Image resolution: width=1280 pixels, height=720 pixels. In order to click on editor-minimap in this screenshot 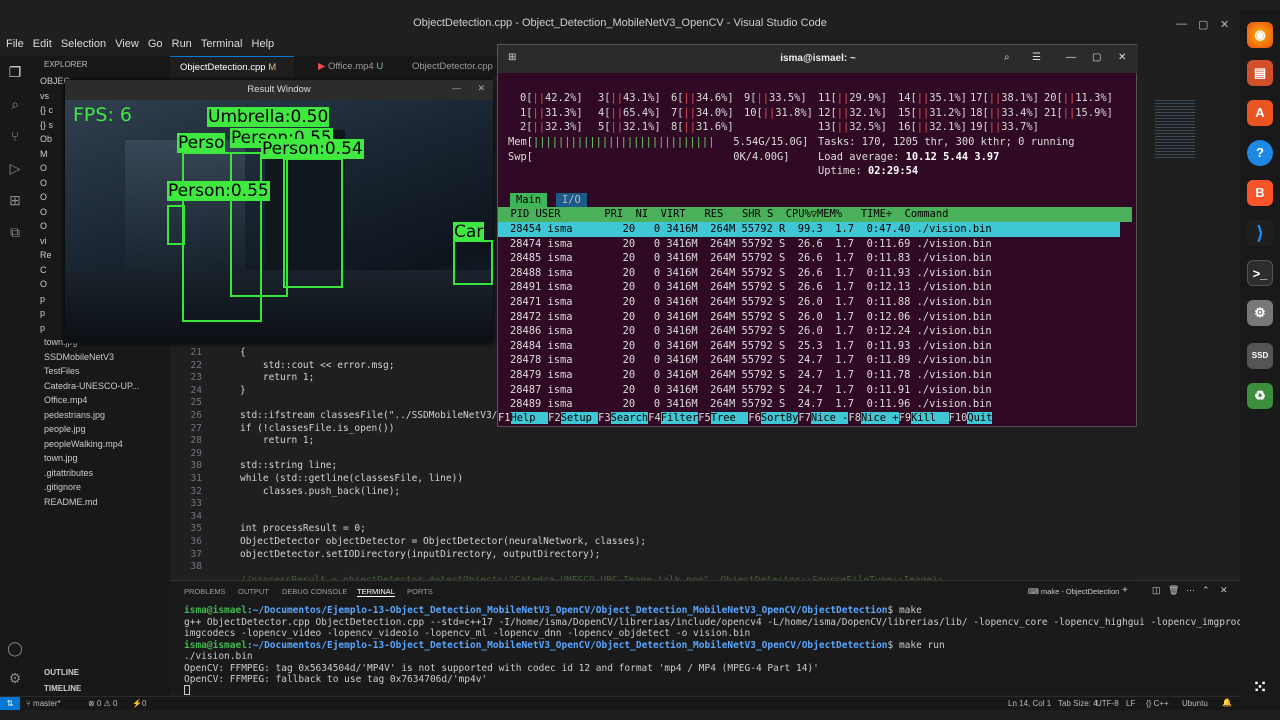, I will do `click(1188, 328)`.